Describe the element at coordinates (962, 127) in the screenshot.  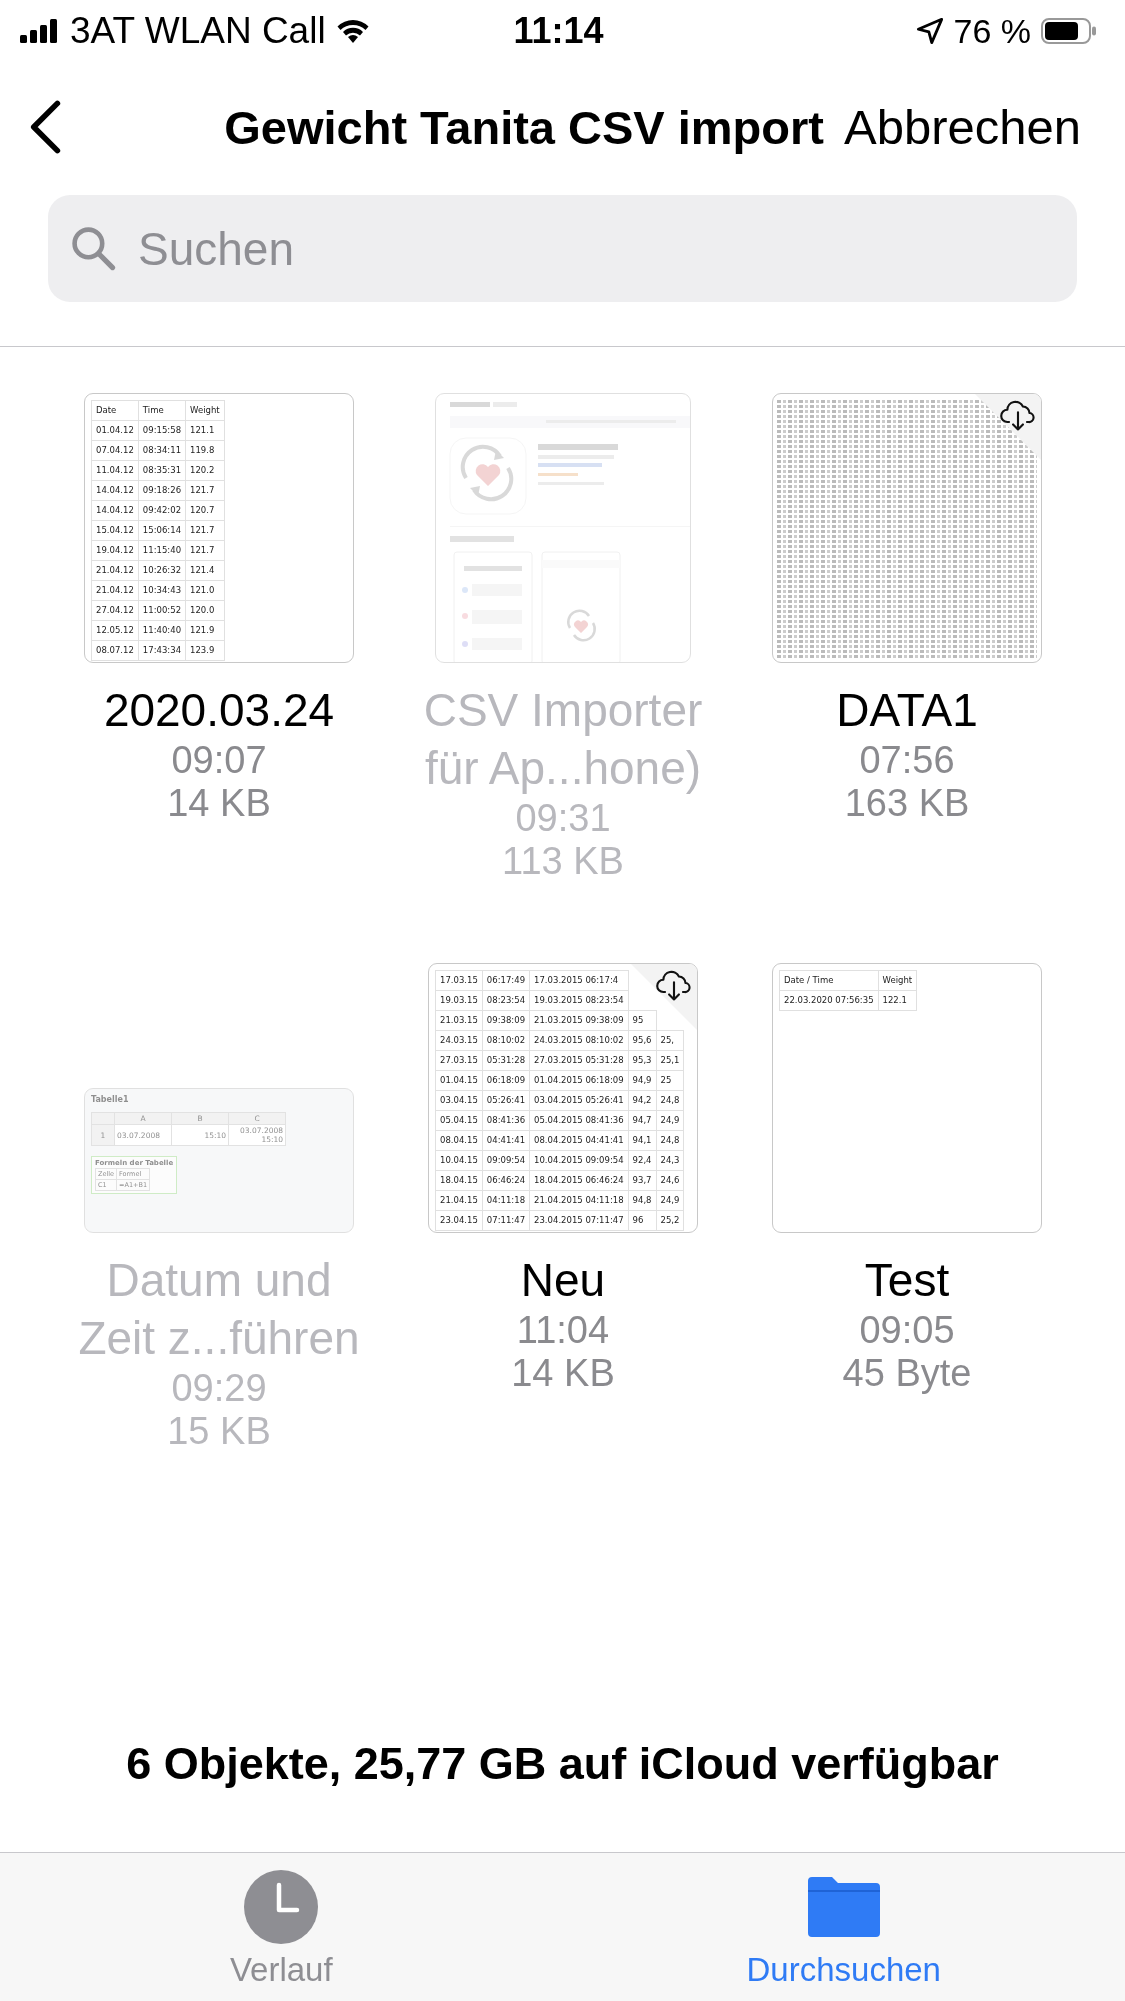
I see `cancel-button: Abbrechen` at that location.